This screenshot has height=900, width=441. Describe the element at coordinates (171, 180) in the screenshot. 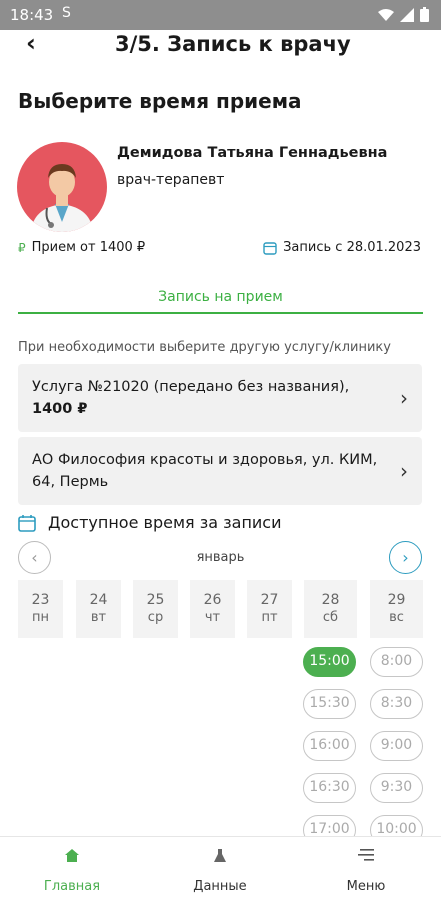

I see `doctor-role: врач-терапевт` at that location.